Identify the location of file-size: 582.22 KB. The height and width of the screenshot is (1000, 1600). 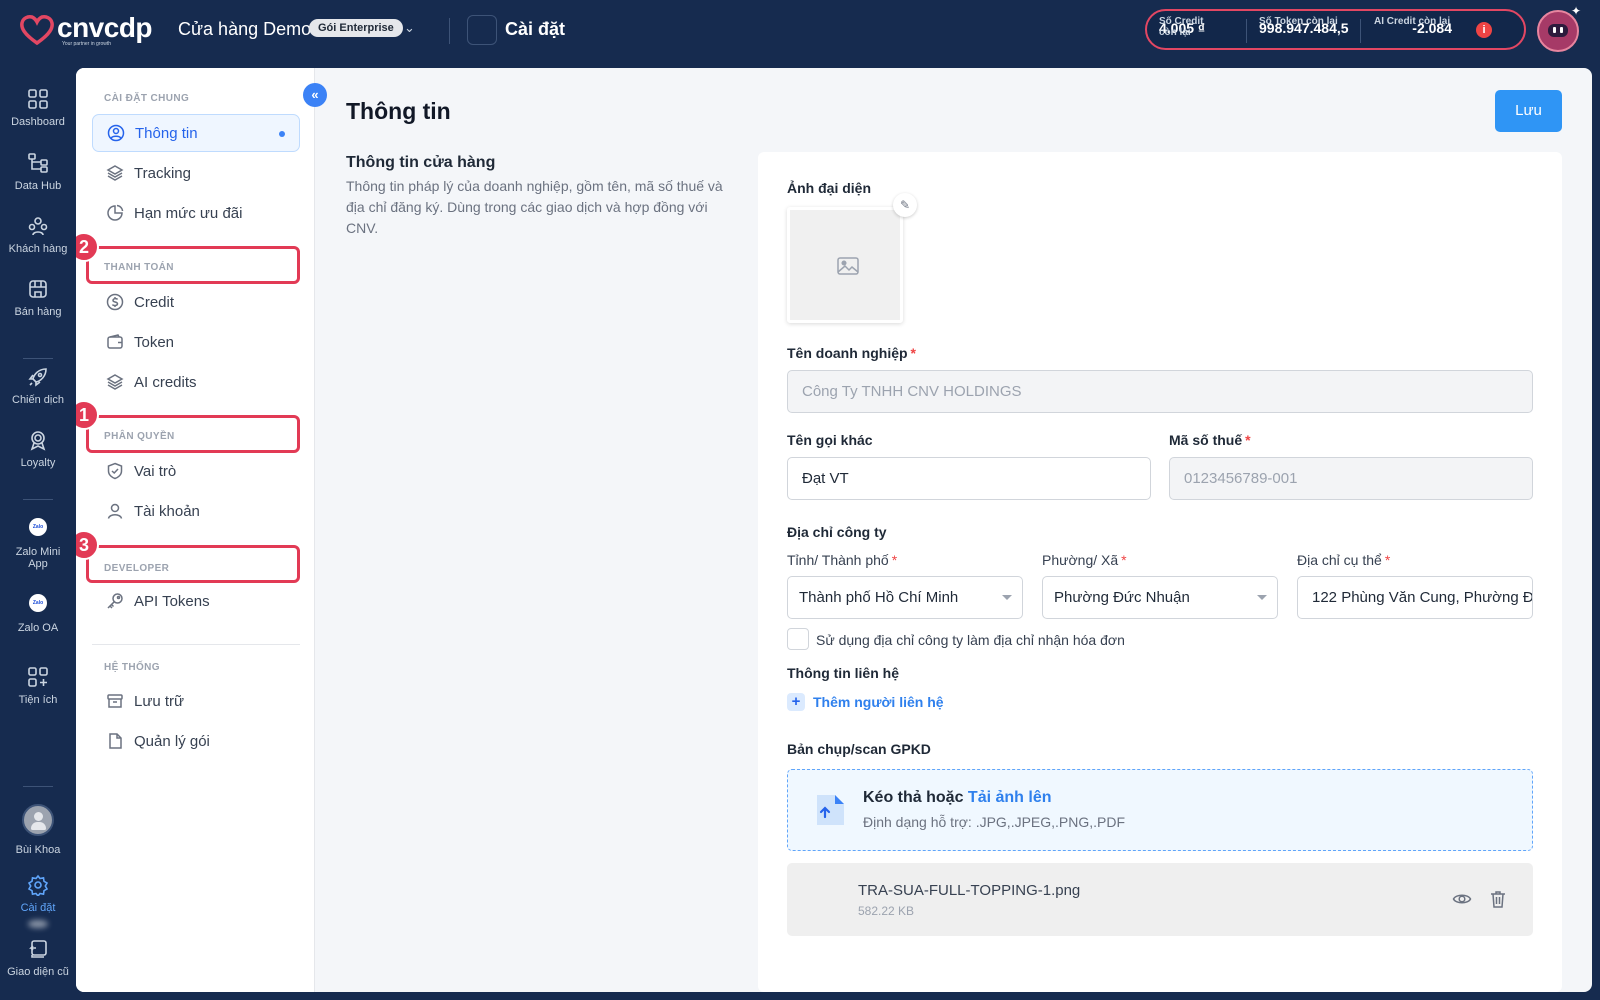
(886, 911).